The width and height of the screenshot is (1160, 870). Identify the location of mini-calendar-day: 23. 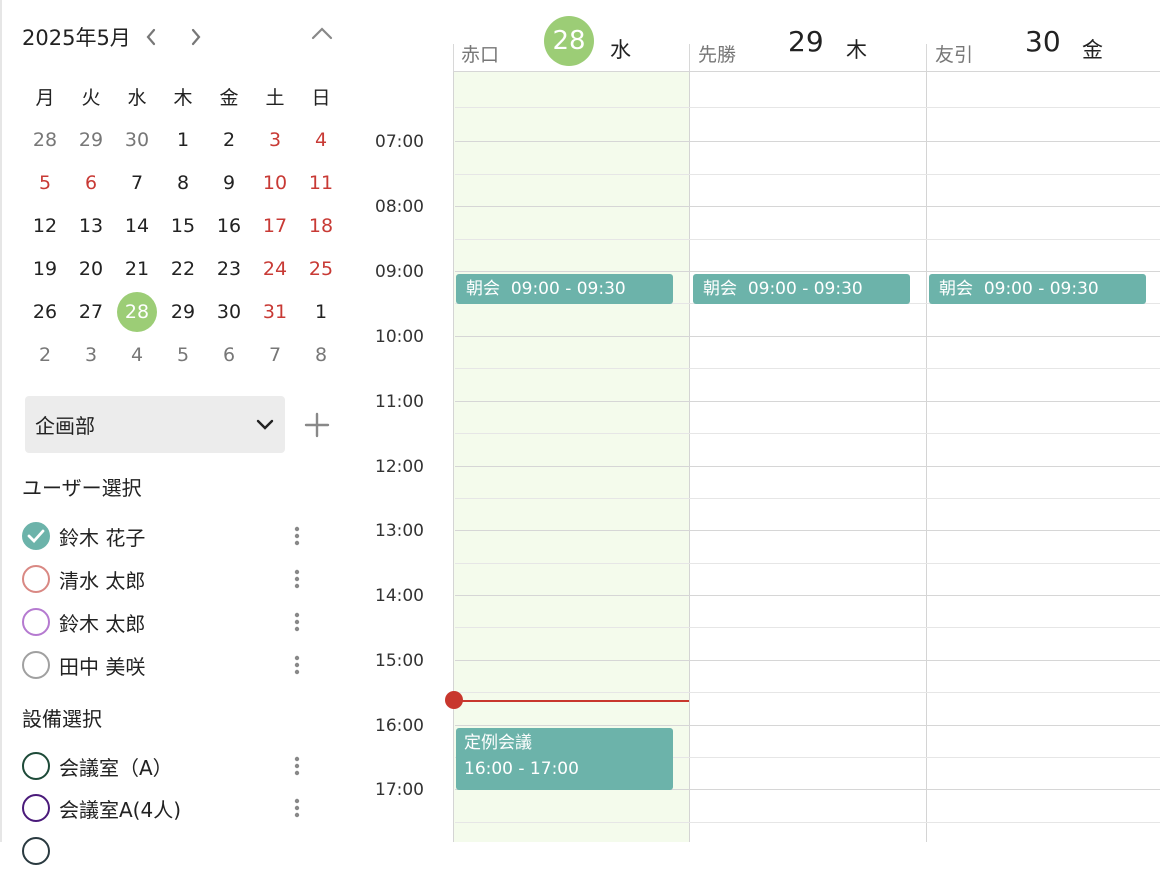
(229, 268).